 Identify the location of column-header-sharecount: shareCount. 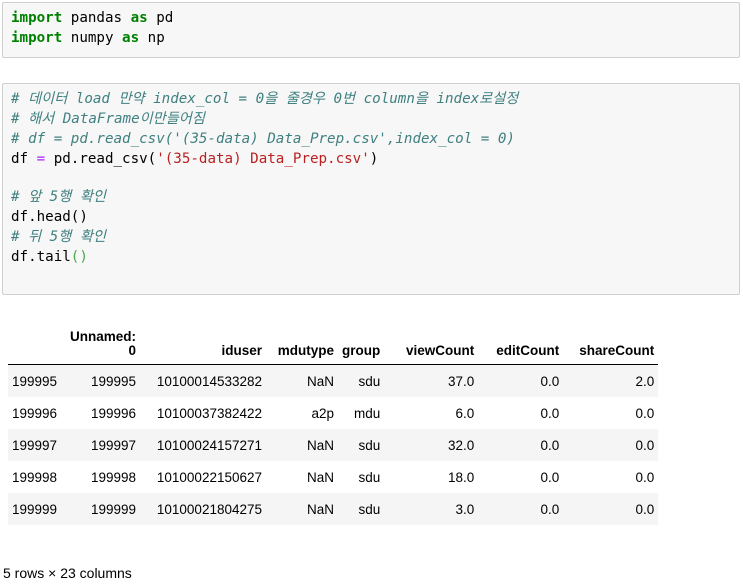
(611, 347).